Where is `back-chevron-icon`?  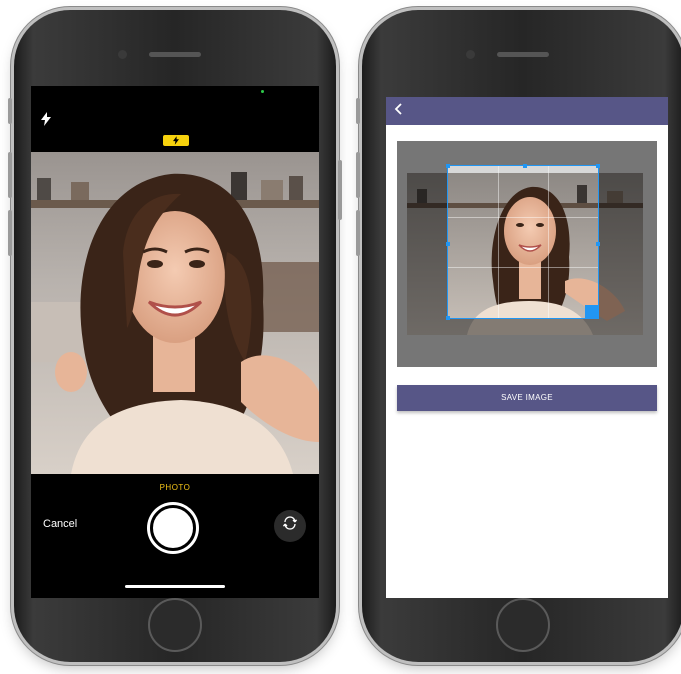 back-chevron-icon is located at coordinates (398, 110).